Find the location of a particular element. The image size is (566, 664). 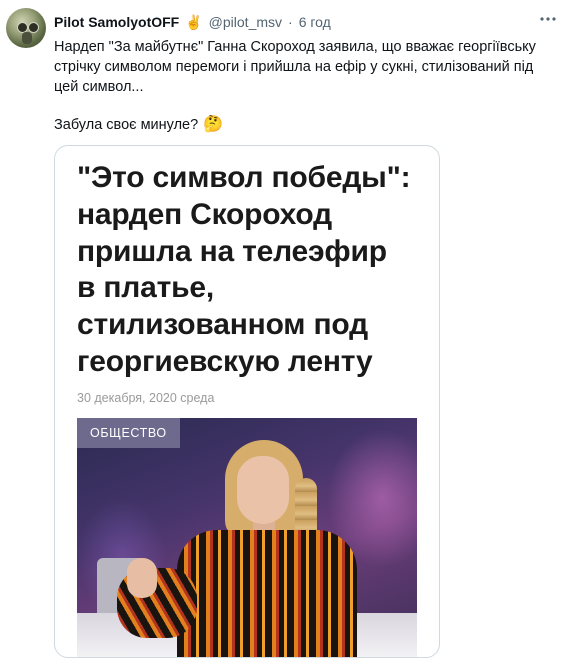

headline-line: нардеп Скороход is located at coordinates (204, 214).